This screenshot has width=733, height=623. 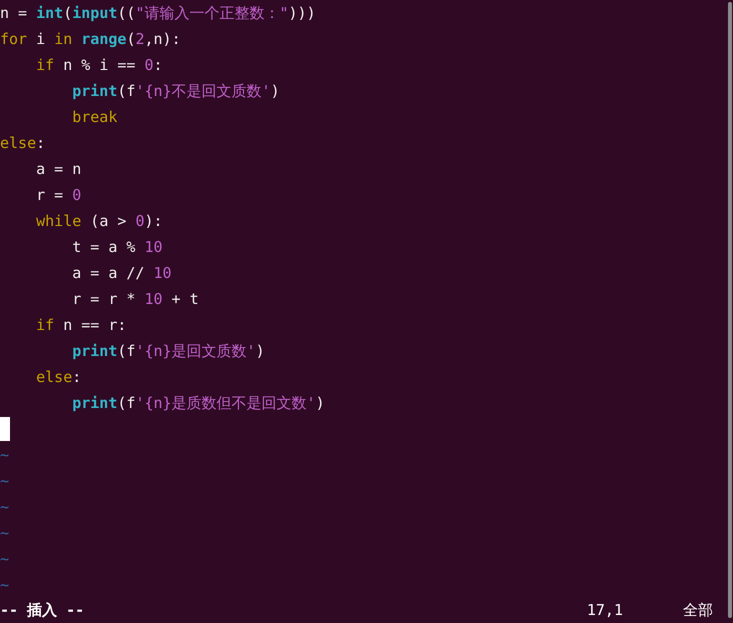 I want to click on code-text: a = a //, so click(x=109, y=273).